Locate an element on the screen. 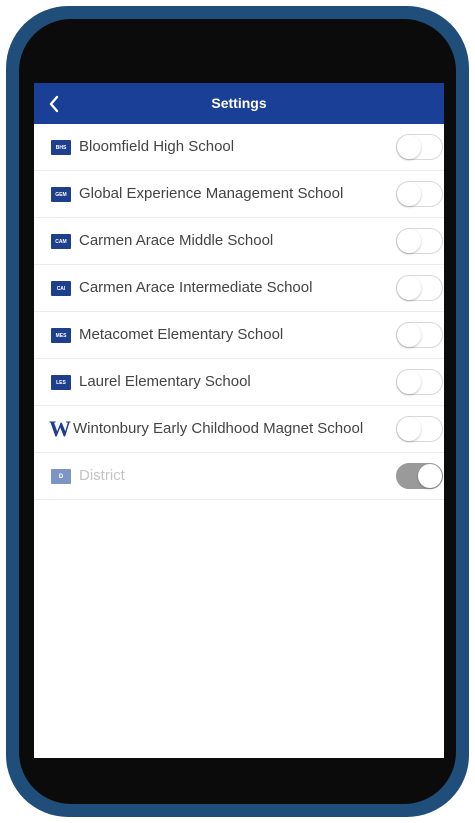 Image resolution: width=475 pixels, height=823 pixels. list-item: GEM Global Experience Management School is located at coordinates (239, 194).